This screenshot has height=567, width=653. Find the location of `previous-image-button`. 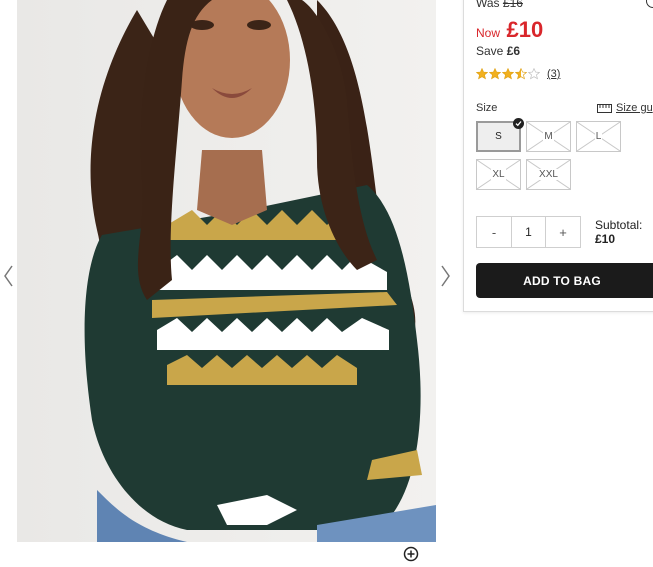

previous-image-button is located at coordinates (8, 276).